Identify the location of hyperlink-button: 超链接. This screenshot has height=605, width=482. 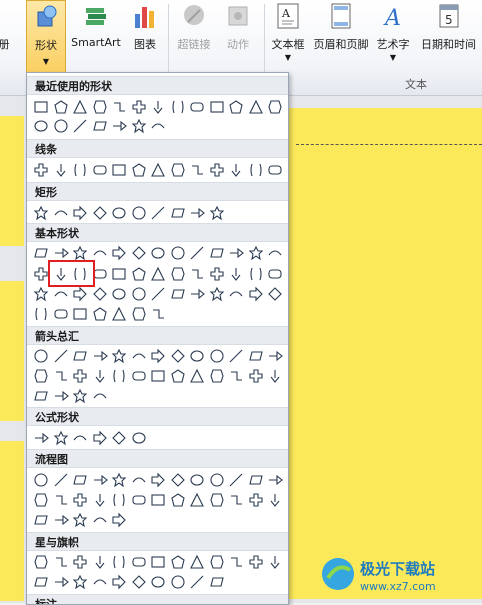
(194, 35).